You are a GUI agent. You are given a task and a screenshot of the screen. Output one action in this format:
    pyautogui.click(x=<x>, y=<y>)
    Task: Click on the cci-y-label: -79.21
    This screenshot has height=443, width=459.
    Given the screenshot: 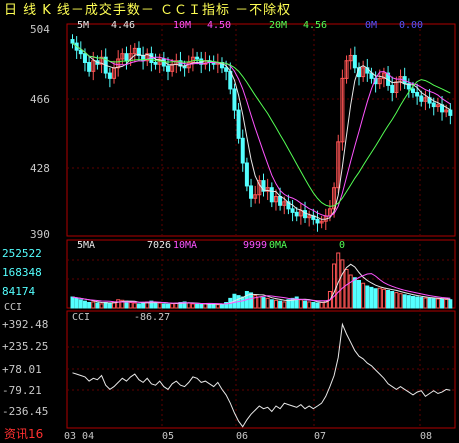 What is the action you would take?
    pyautogui.click(x=22, y=390)
    